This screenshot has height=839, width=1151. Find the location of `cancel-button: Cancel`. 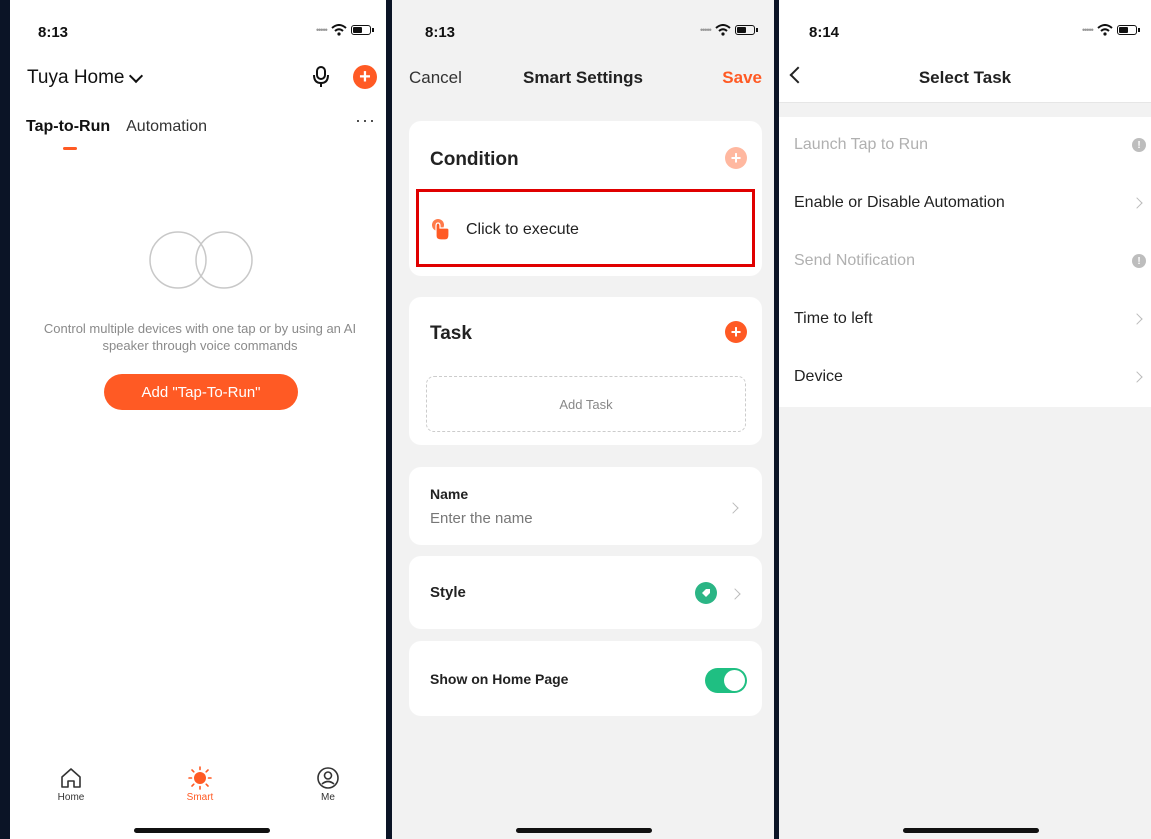

cancel-button: Cancel is located at coordinates (435, 78).